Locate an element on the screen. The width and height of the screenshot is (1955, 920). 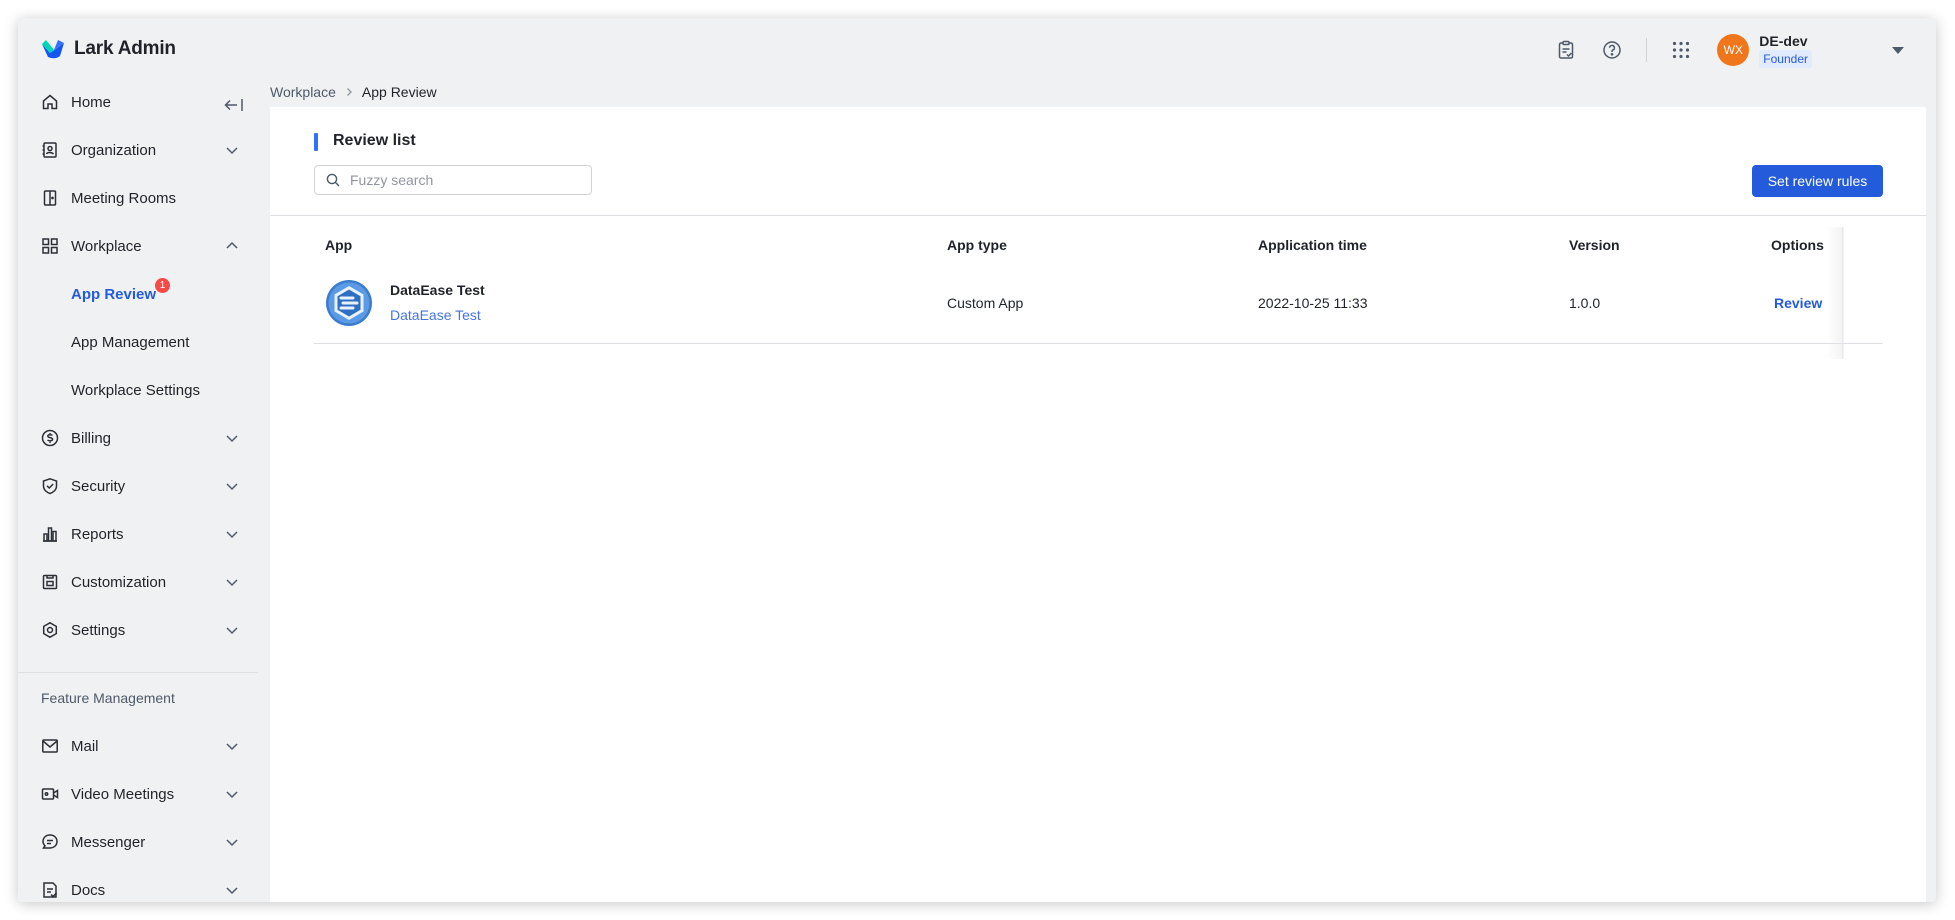
search-input is located at coordinates (465, 180).